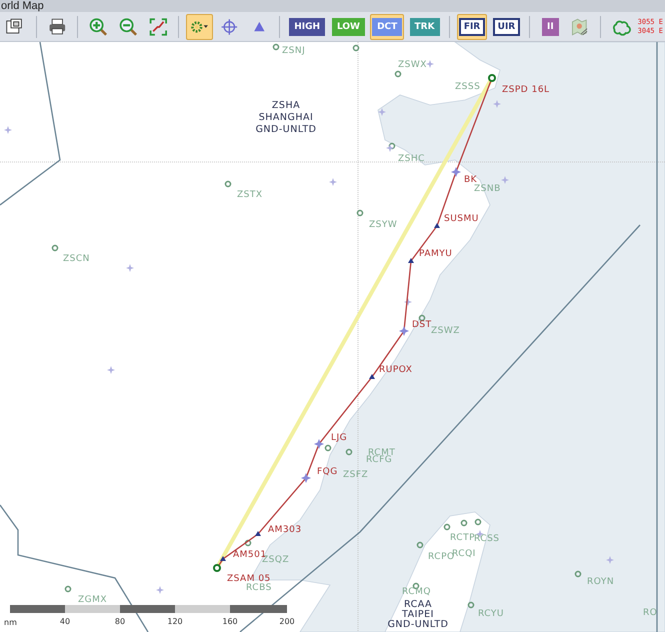 The image size is (665, 632). I want to click on zoom-in-icon, so click(98, 27).